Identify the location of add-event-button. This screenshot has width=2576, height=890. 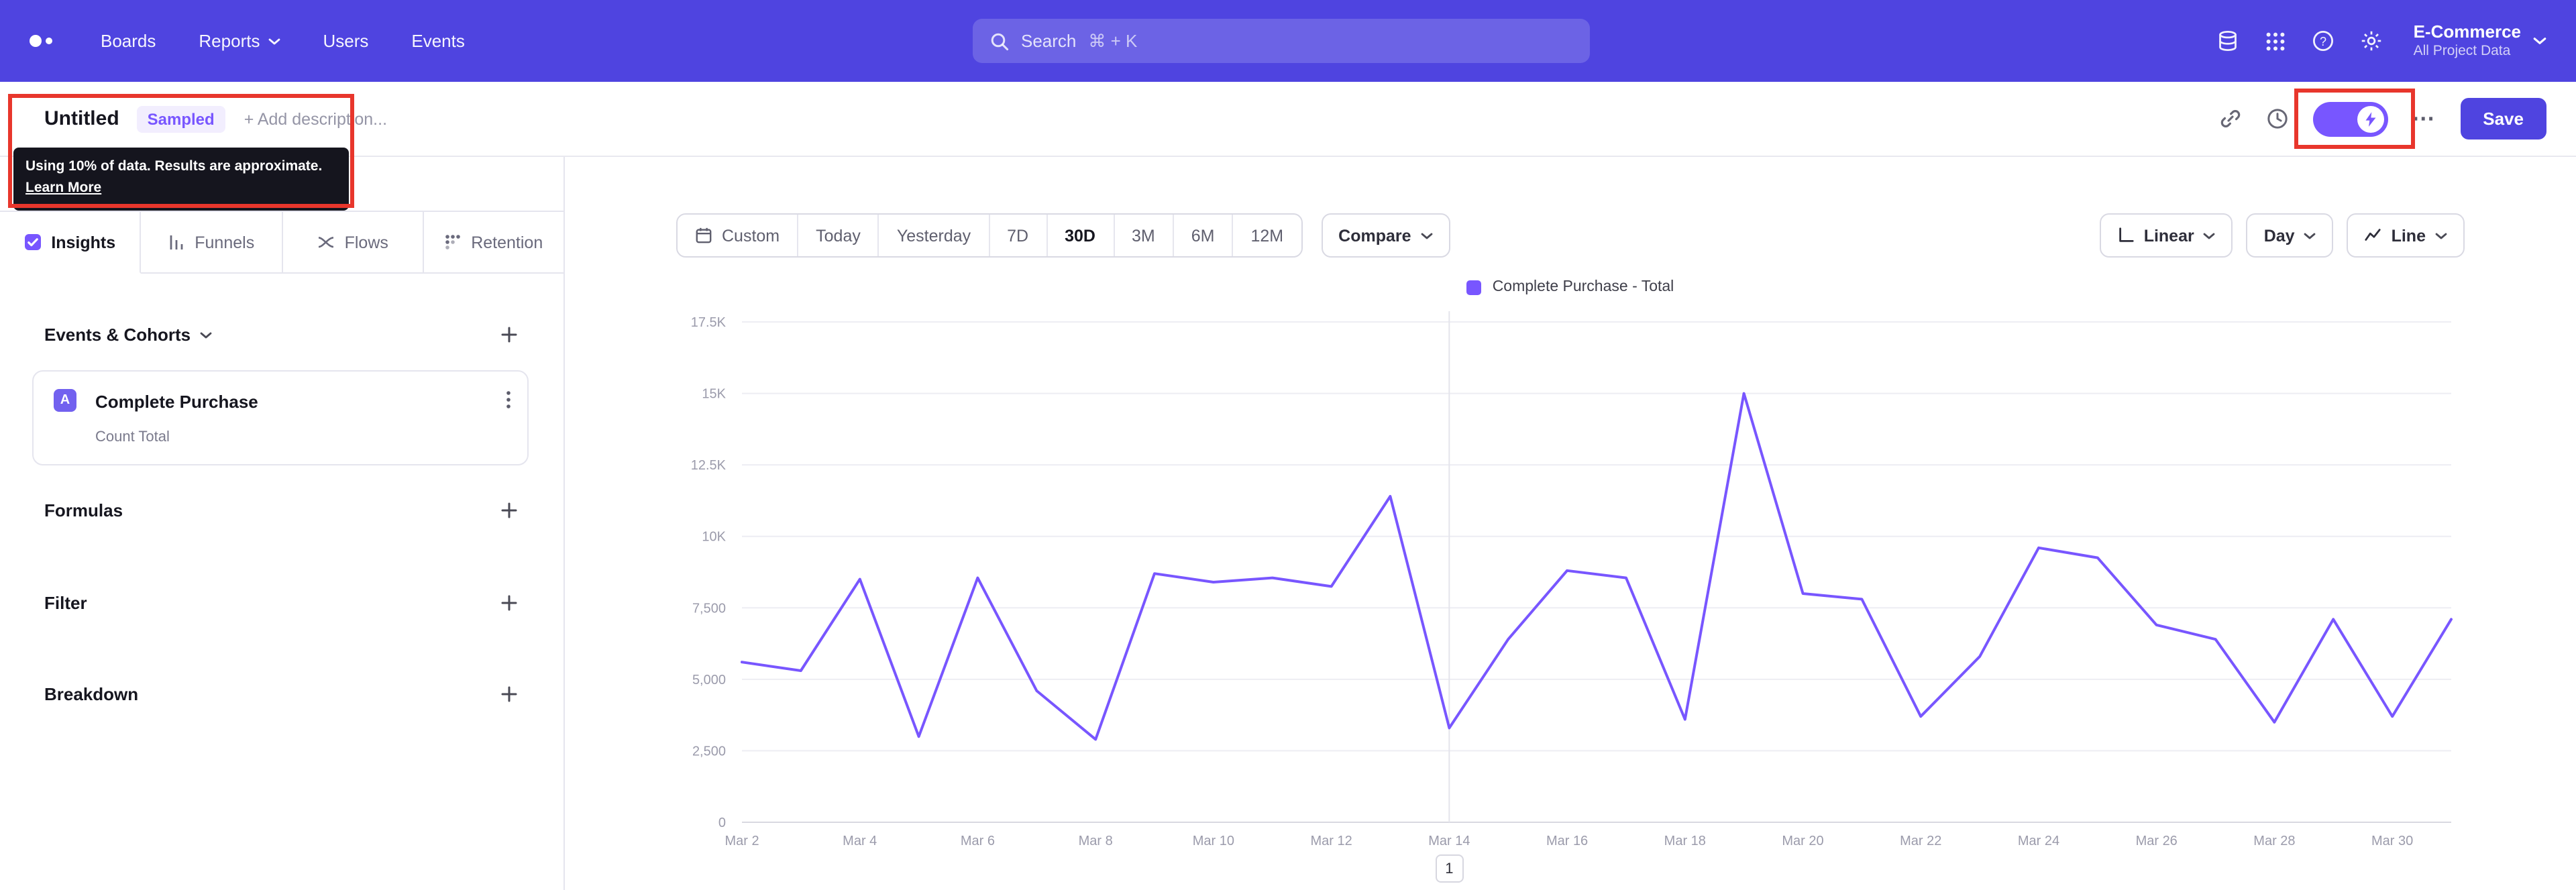
(509, 334).